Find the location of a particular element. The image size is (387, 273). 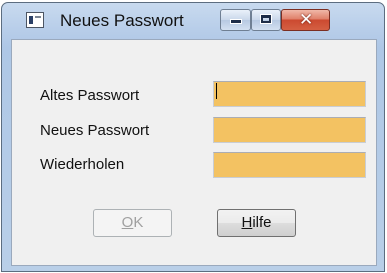

new-password-label: Neues Passwort is located at coordinates (95, 130).